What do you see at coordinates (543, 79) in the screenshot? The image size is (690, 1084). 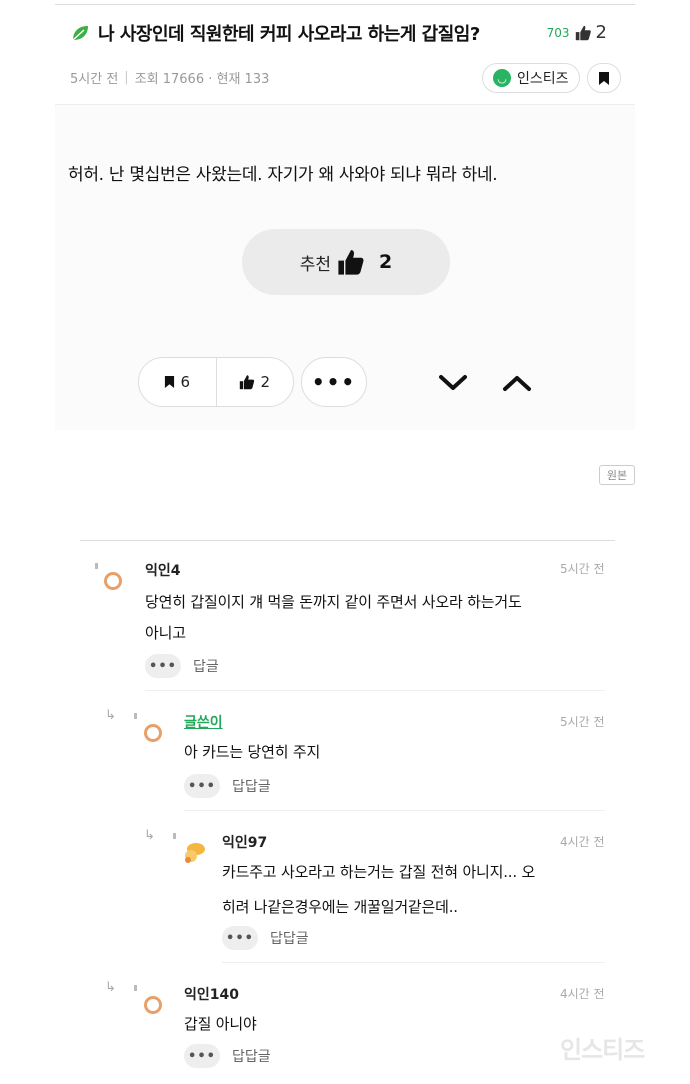 I see `source-chip-label: 인스티즈` at bounding box center [543, 79].